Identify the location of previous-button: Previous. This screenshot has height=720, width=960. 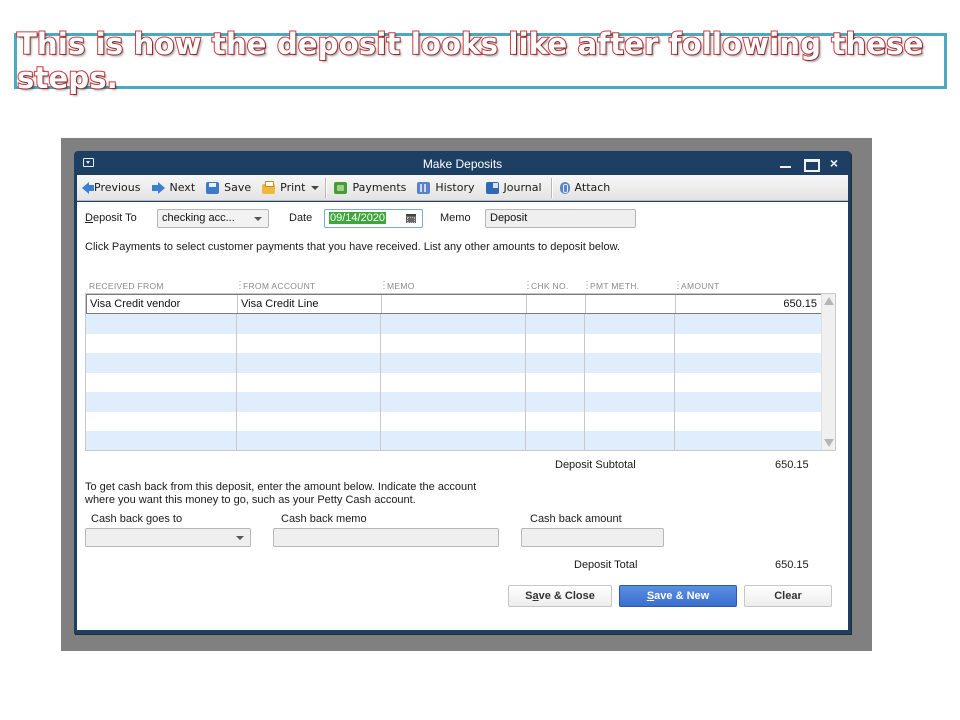
(111, 187).